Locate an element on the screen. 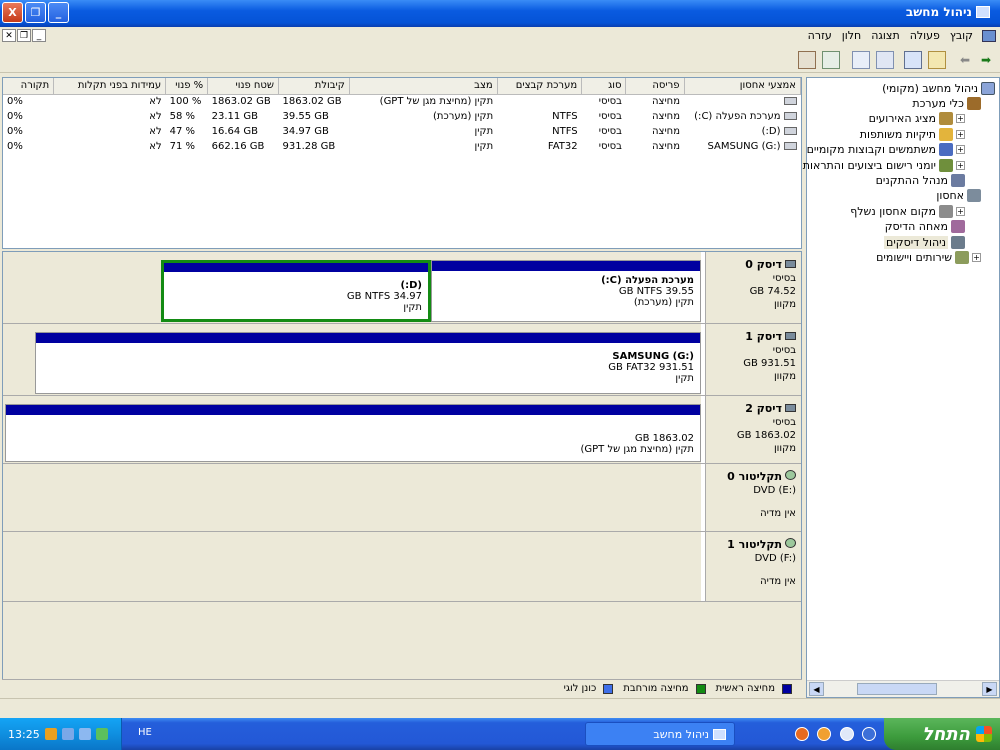 This screenshot has width=1000, height=750. tree-item: ניהול דיסקים is located at coordinates (924, 242).